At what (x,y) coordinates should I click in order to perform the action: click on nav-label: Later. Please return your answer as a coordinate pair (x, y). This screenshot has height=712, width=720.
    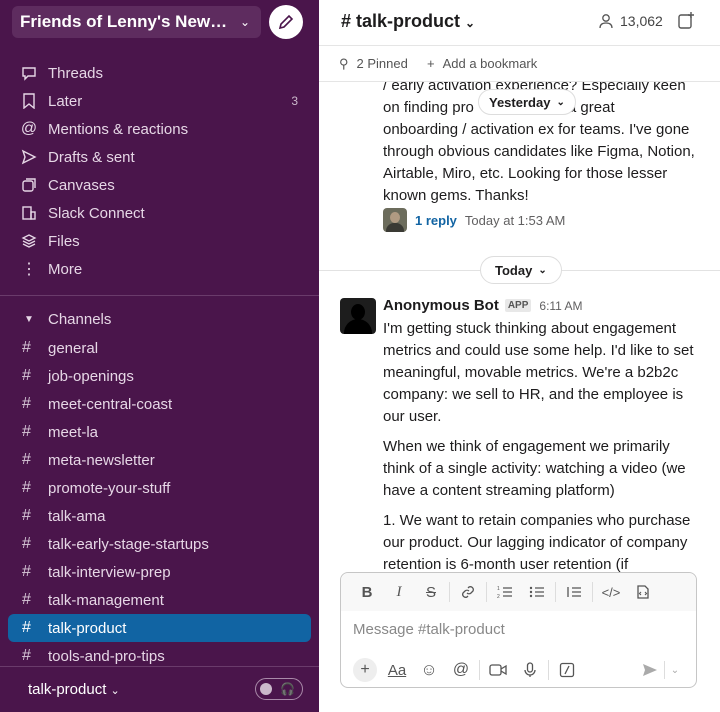
    Looking at the image, I should click on (65, 101).